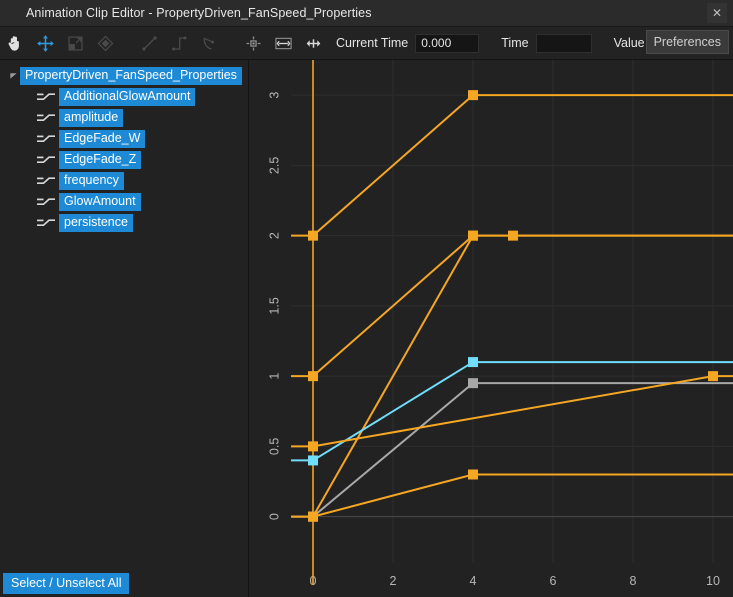 This screenshot has width=733, height=597. I want to click on tree-item-label: EdgeFade_W, so click(102, 138).